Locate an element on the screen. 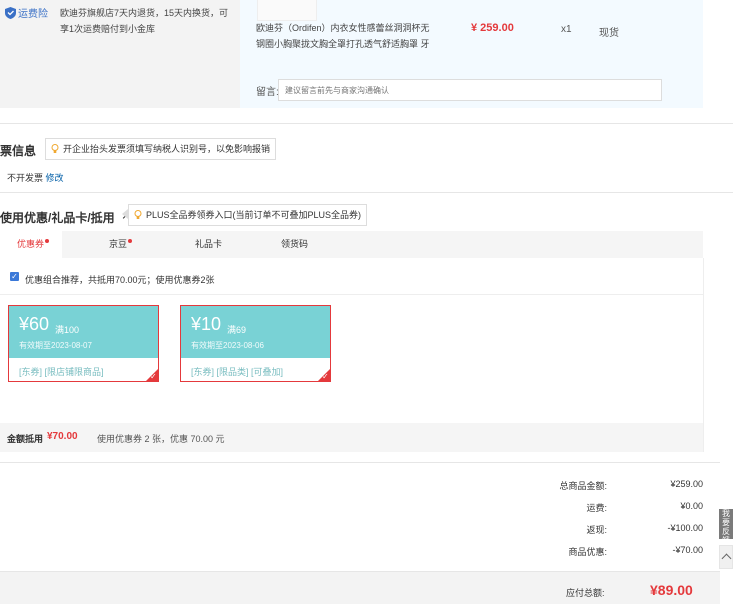  tab-label: 领货码 is located at coordinates (295, 244).